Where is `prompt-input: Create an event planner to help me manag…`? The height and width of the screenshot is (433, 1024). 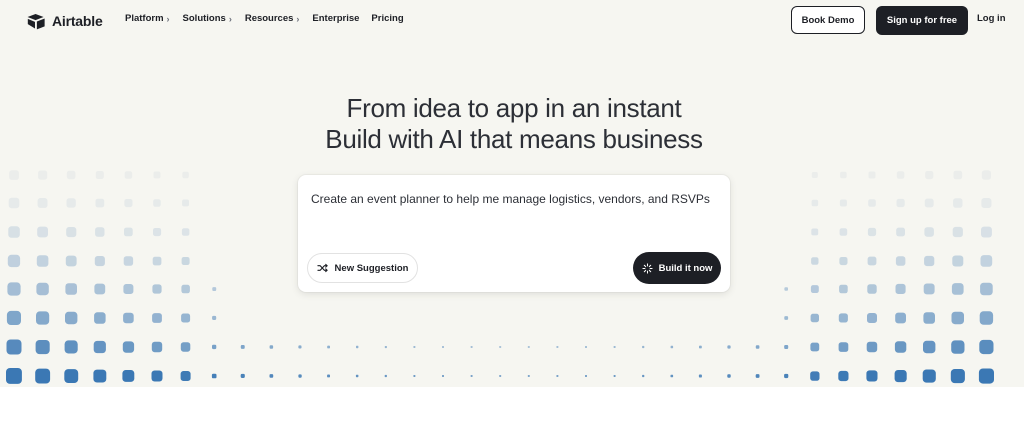
prompt-input: Create an event planner to help me manag… is located at coordinates (510, 199).